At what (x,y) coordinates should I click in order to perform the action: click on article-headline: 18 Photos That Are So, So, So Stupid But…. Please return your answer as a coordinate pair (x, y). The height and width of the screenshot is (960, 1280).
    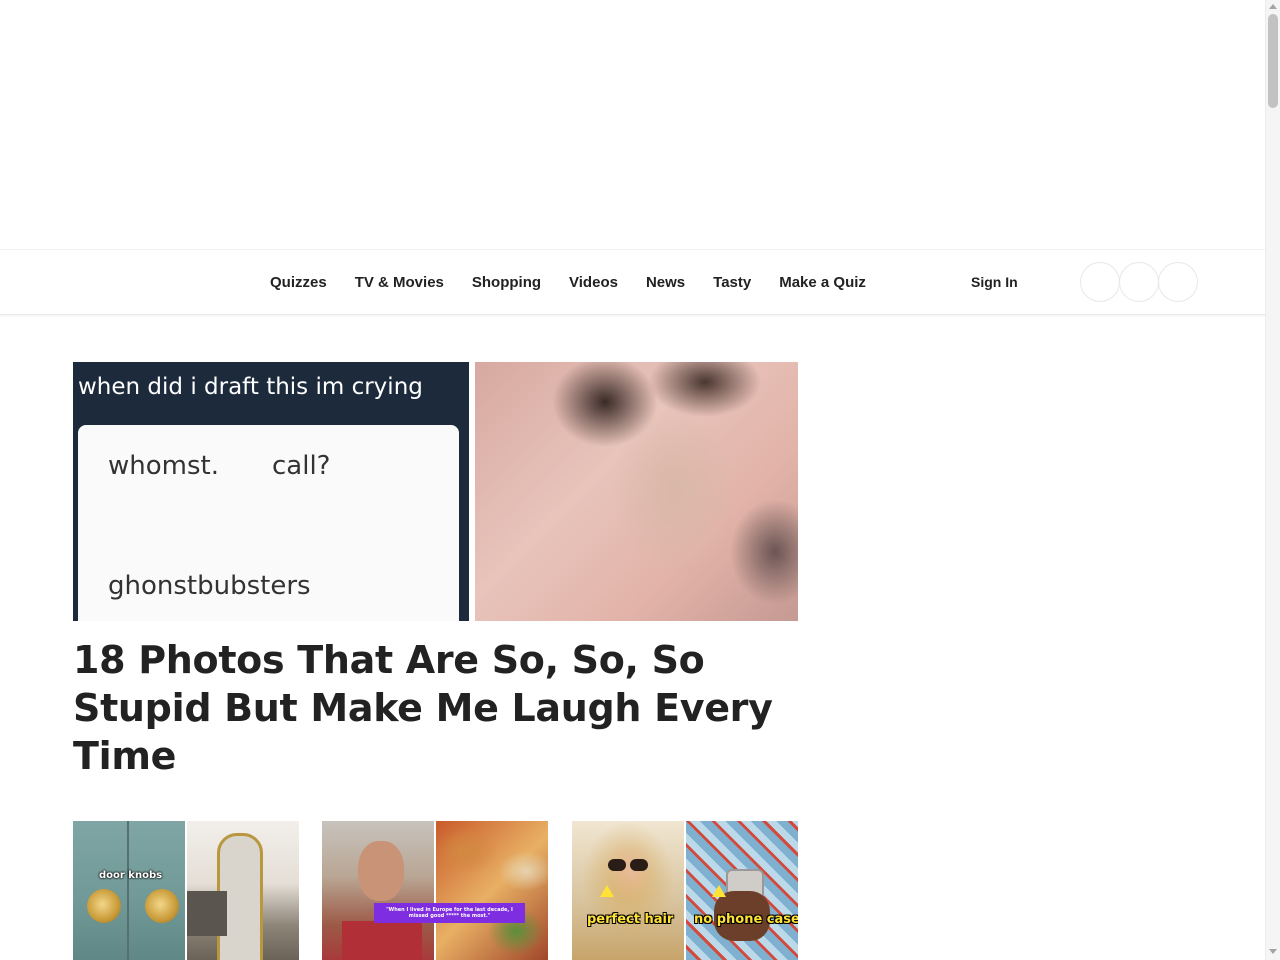
    Looking at the image, I should click on (435, 708).